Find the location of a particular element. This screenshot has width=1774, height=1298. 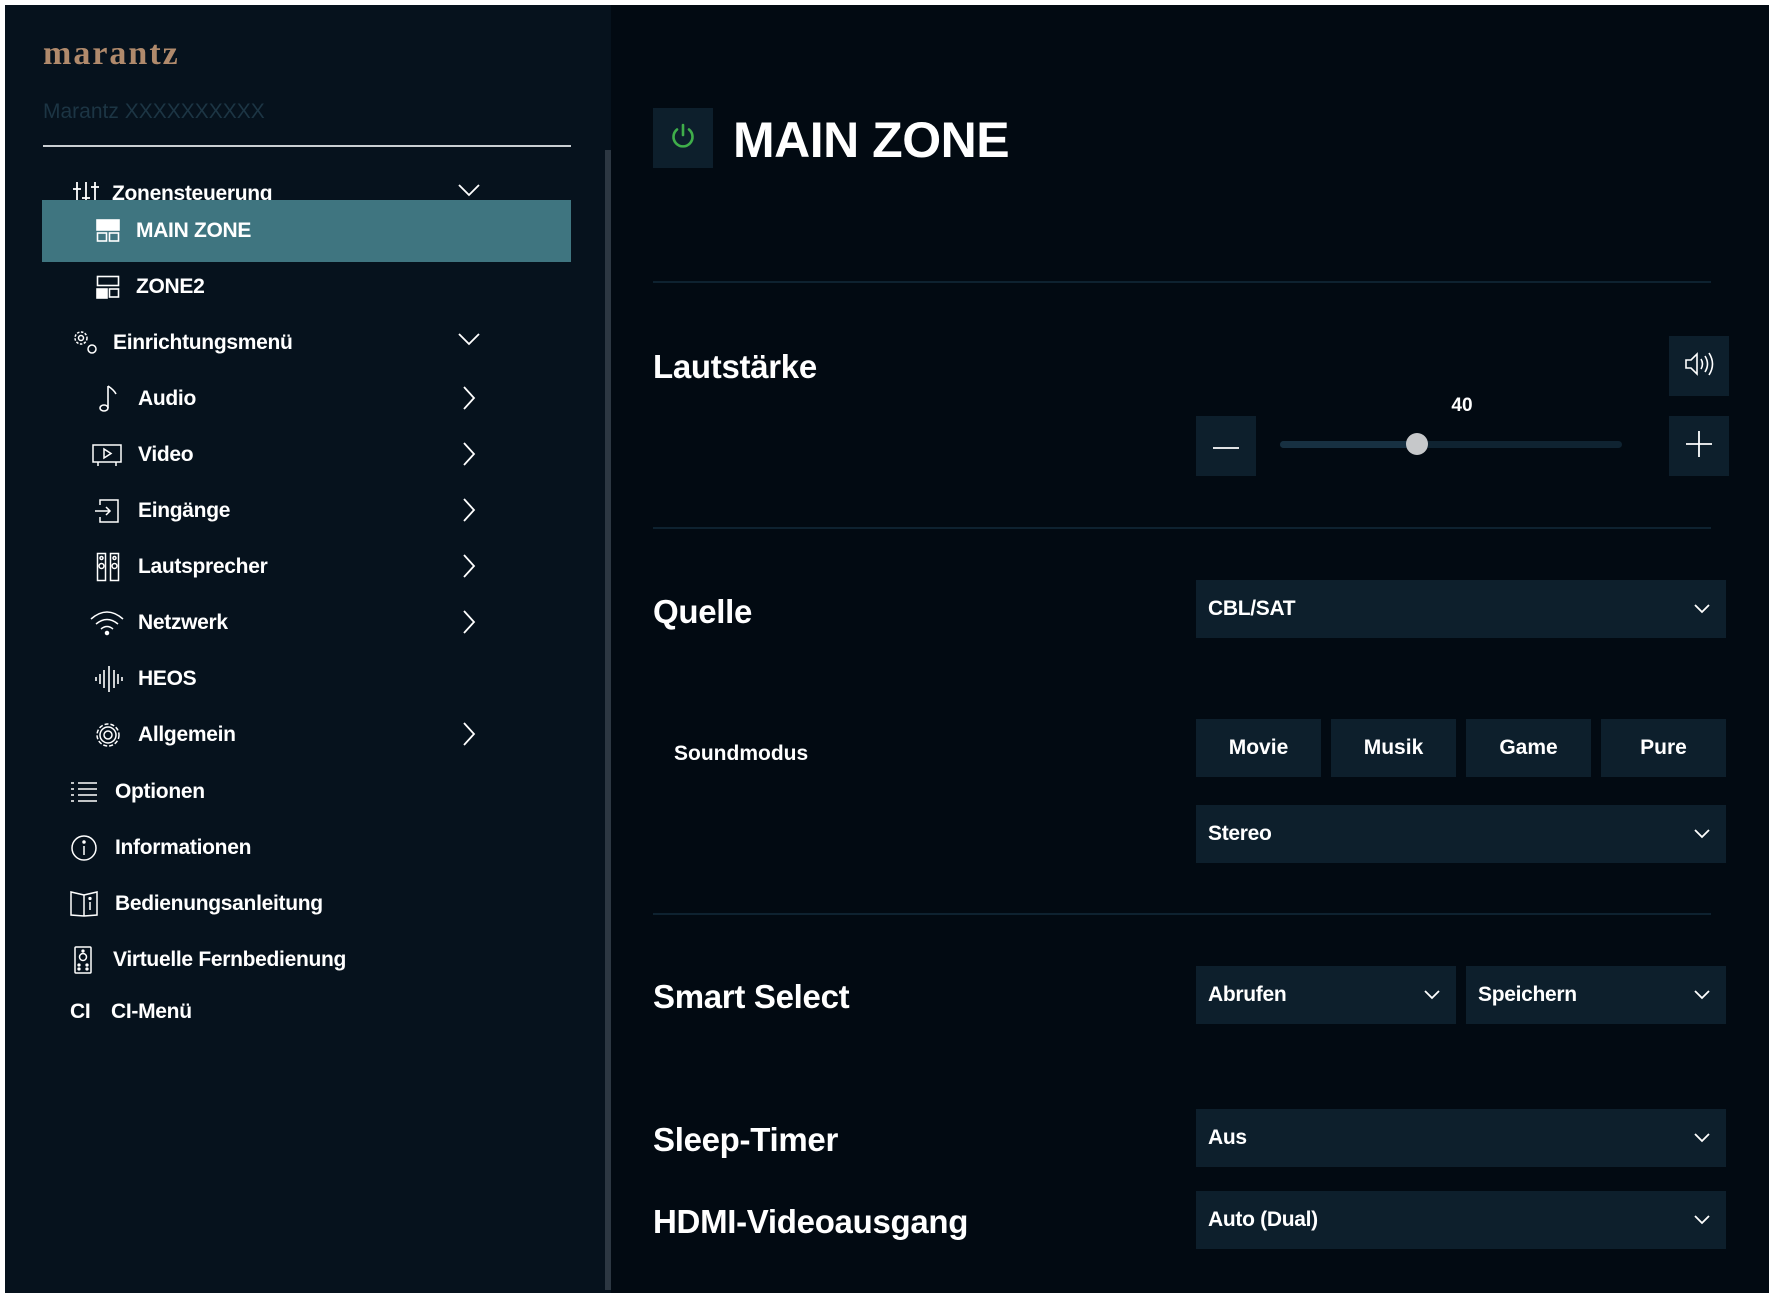

power-button is located at coordinates (683, 138).